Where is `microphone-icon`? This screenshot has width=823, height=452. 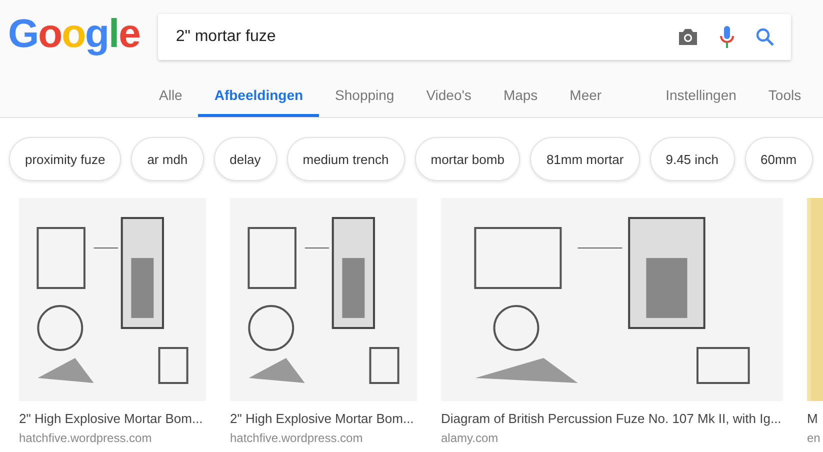 microphone-icon is located at coordinates (726, 37).